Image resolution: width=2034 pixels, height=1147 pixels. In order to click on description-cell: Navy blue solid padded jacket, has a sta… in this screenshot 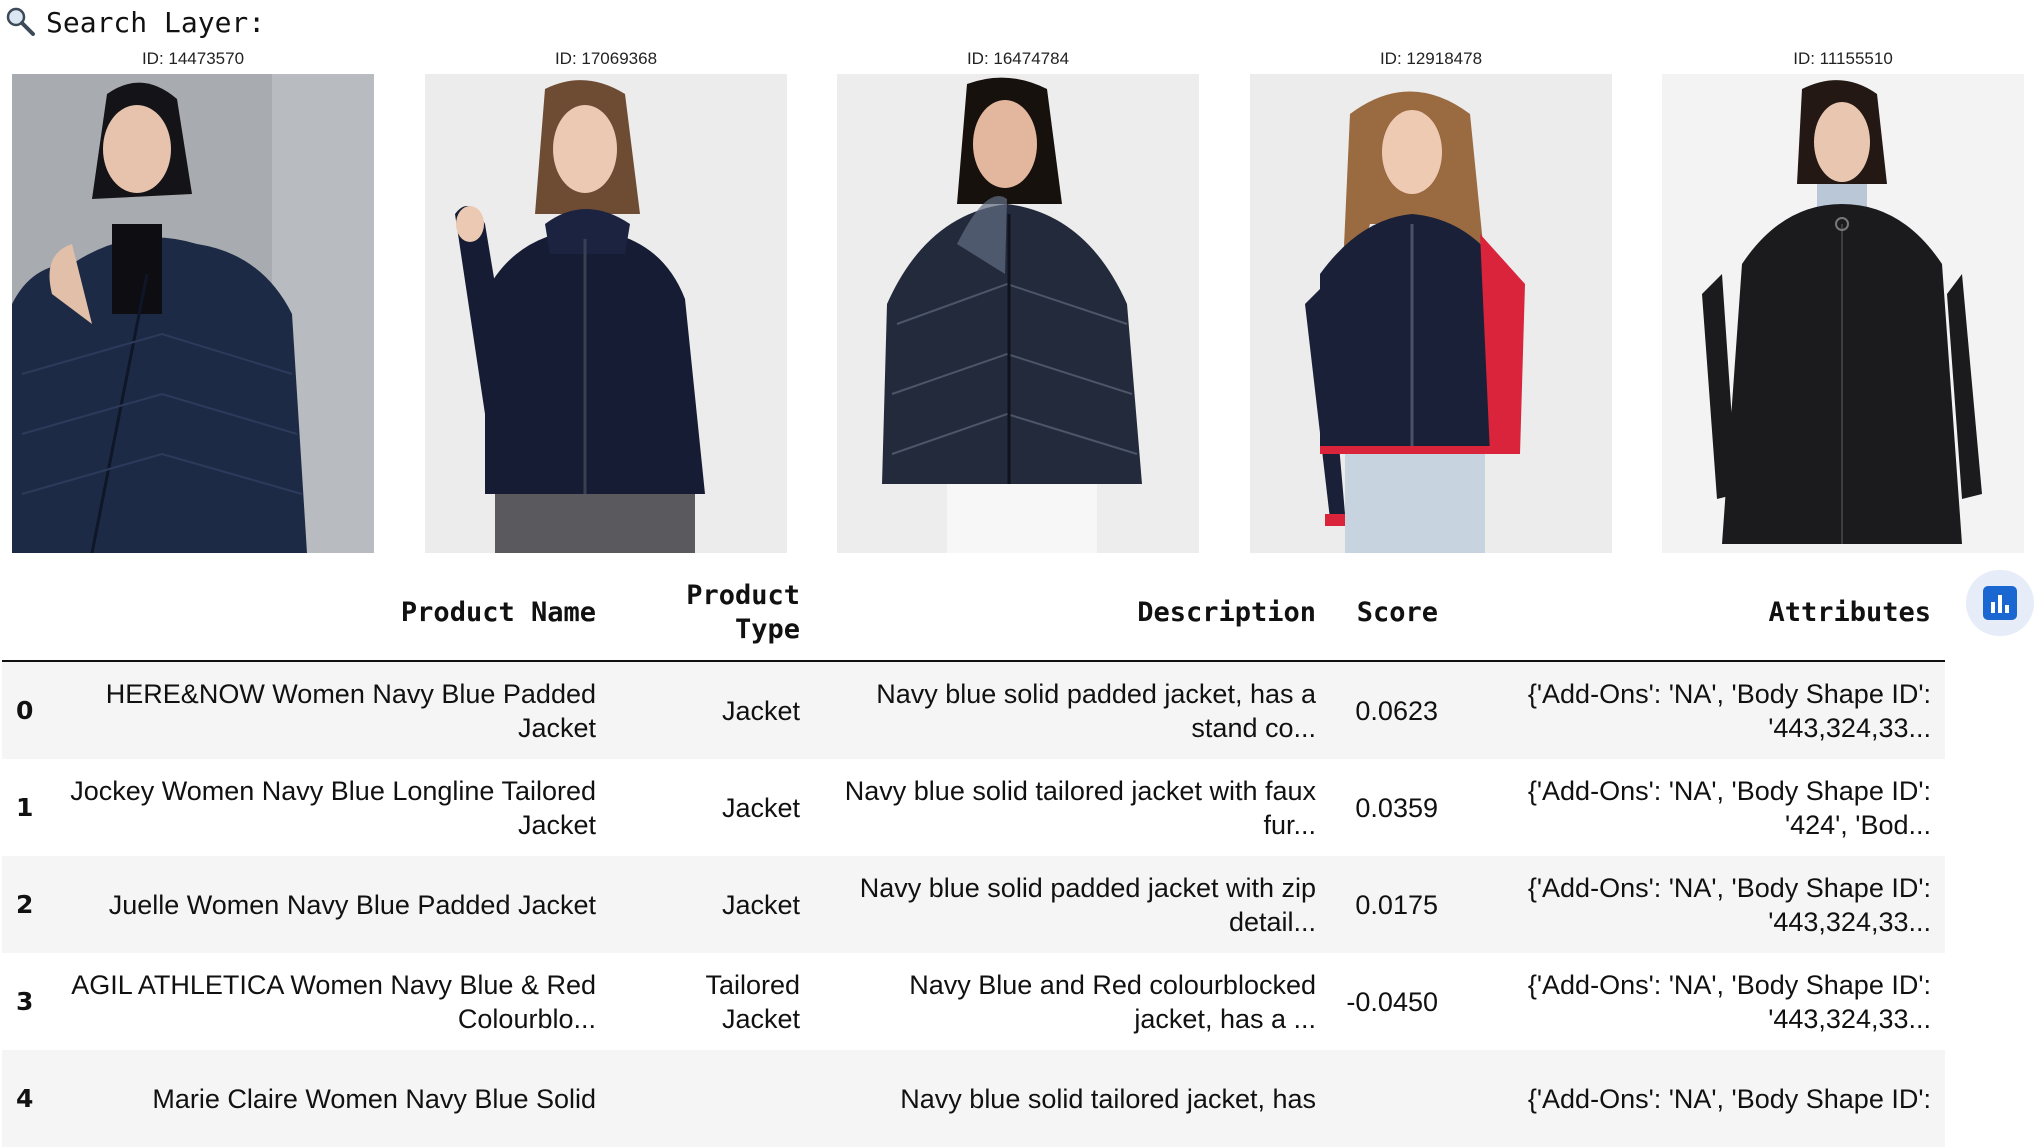, I will do `click(1096, 710)`.